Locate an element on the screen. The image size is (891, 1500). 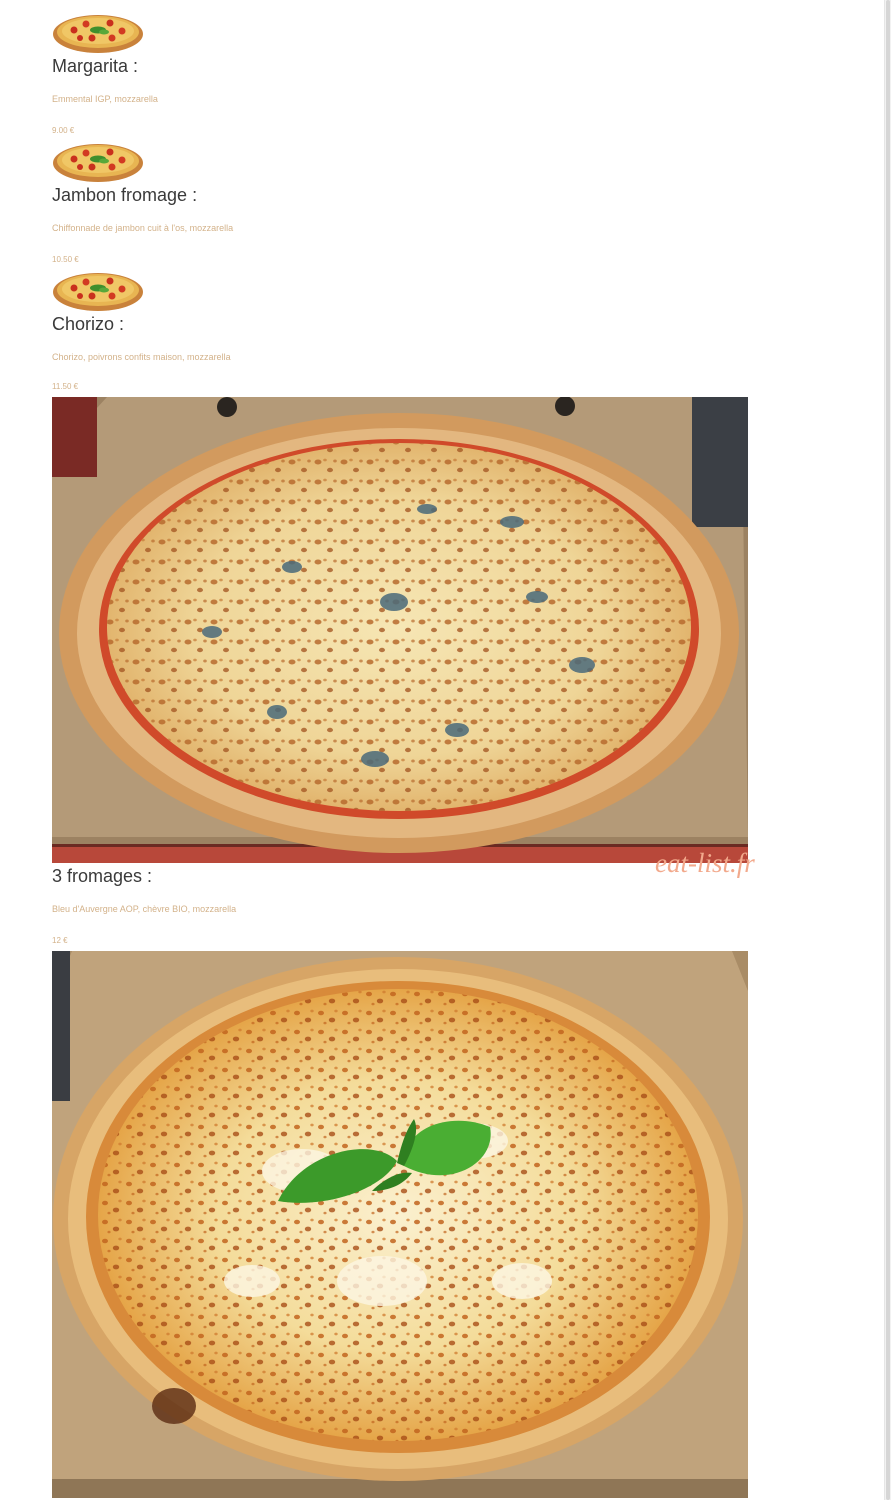
item-price: 10.50 € is located at coordinates (65, 259).